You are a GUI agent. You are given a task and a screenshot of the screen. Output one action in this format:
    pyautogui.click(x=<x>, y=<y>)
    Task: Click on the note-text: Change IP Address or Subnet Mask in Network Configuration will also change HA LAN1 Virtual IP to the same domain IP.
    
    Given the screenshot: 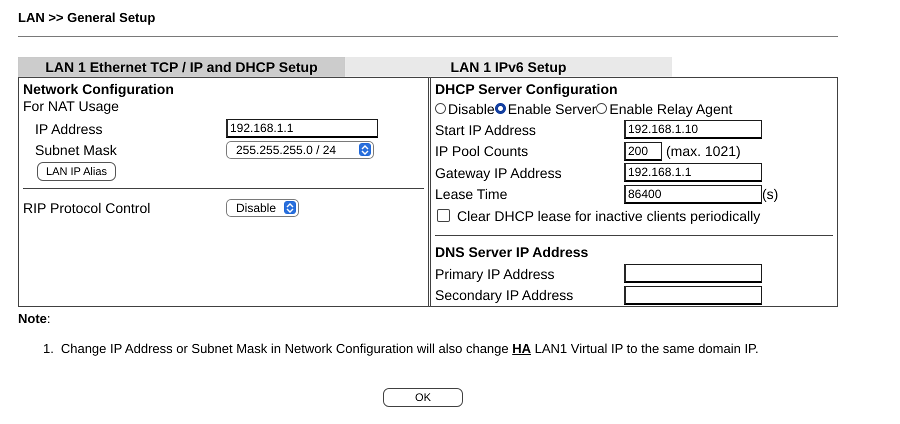 What is the action you would take?
    pyautogui.click(x=409, y=348)
    